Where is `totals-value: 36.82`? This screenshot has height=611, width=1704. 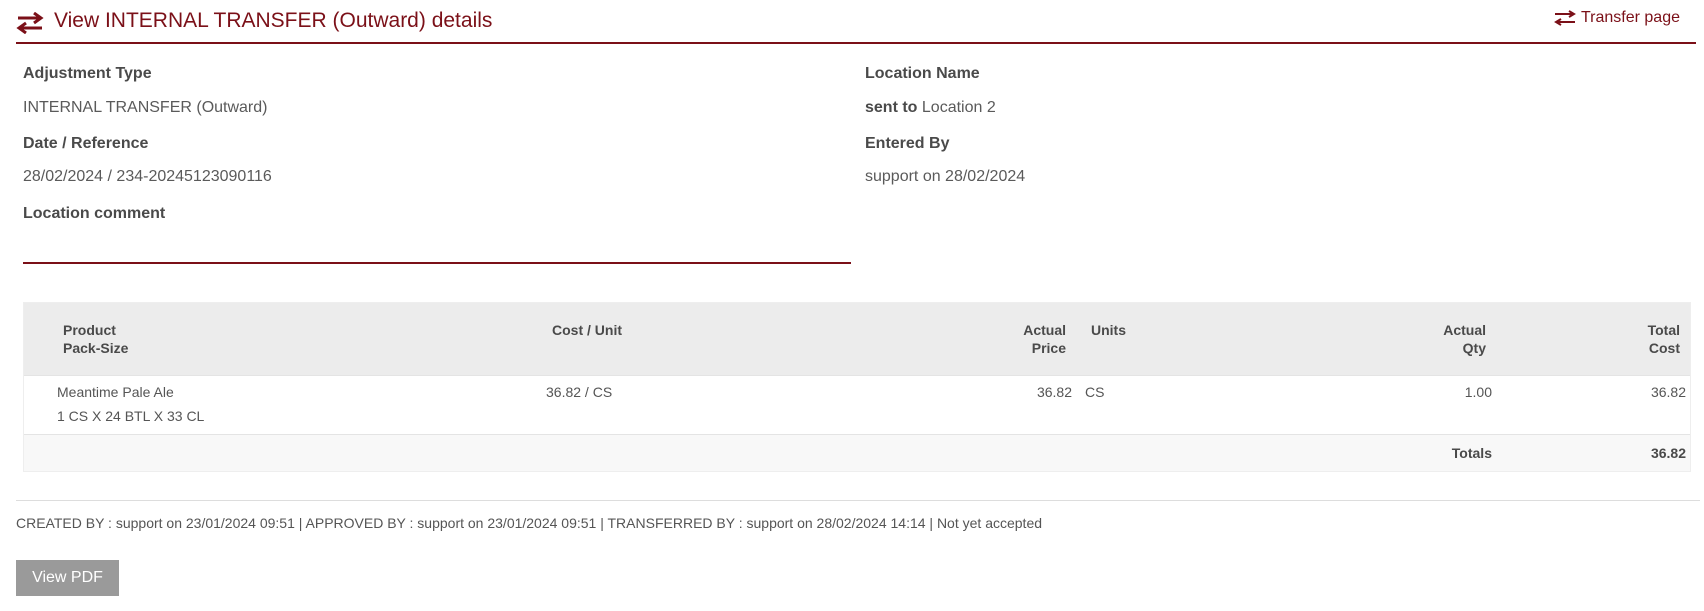 totals-value: 36.82 is located at coordinates (1668, 453).